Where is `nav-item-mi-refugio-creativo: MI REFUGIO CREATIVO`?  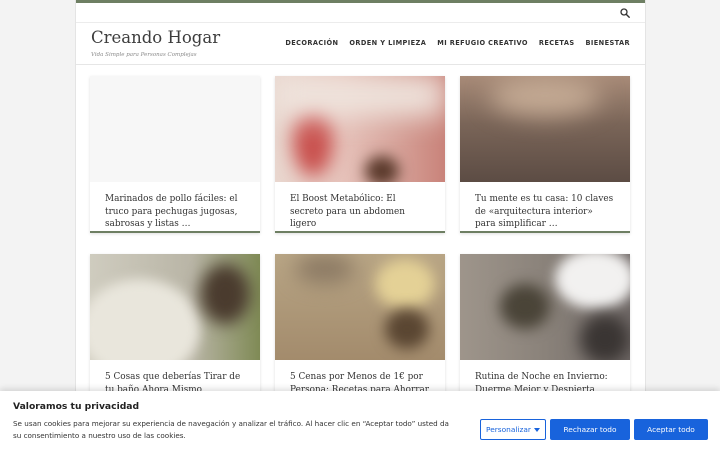
nav-item-mi-refugio-creativo: MI REFUGIO CREATIVO is located at coordinates (482, 43).